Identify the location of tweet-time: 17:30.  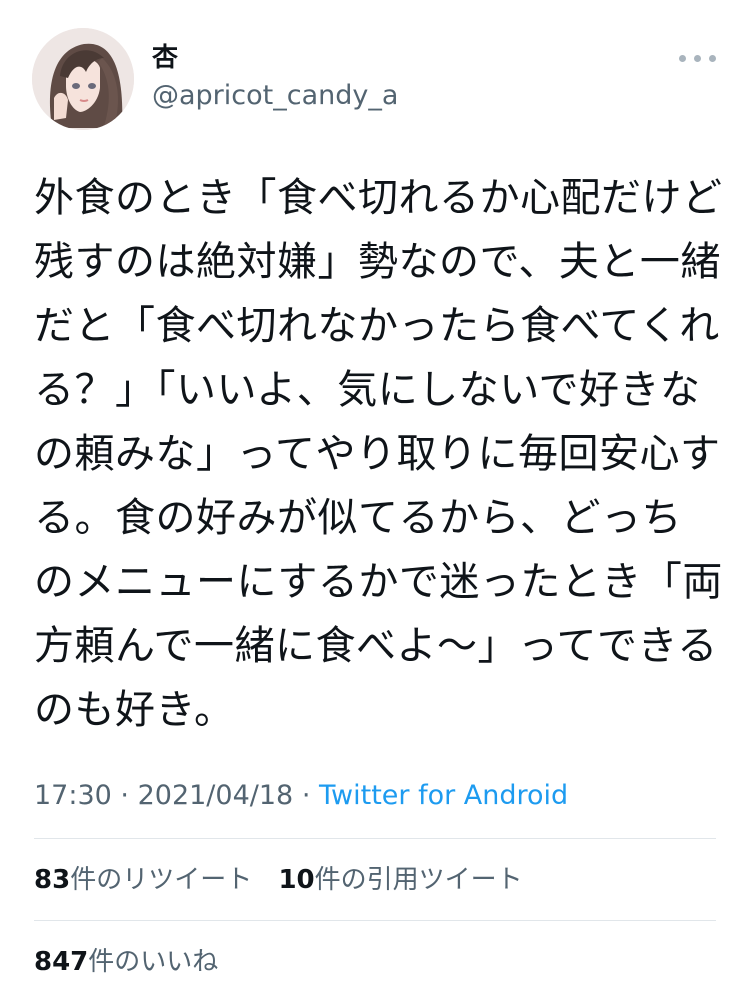
(73, 795).